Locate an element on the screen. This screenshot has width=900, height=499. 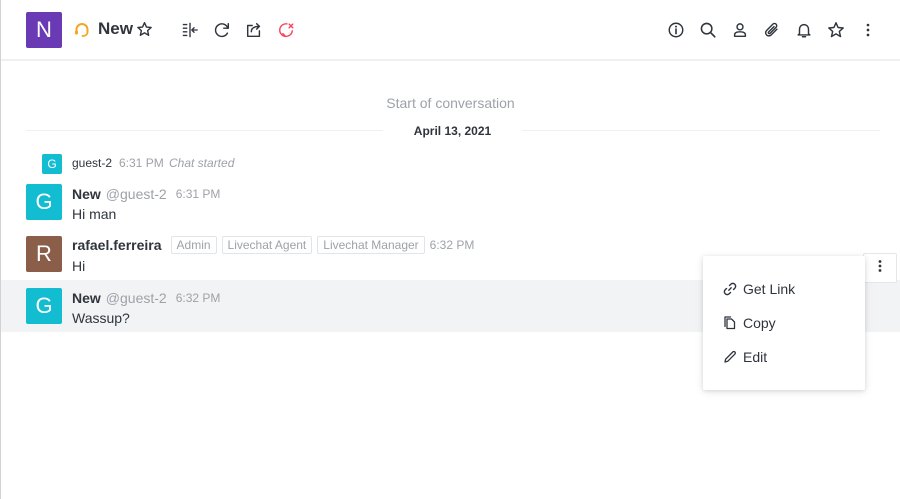
start-of-conversation: Start of conversation is located at coordinates (450, 103).